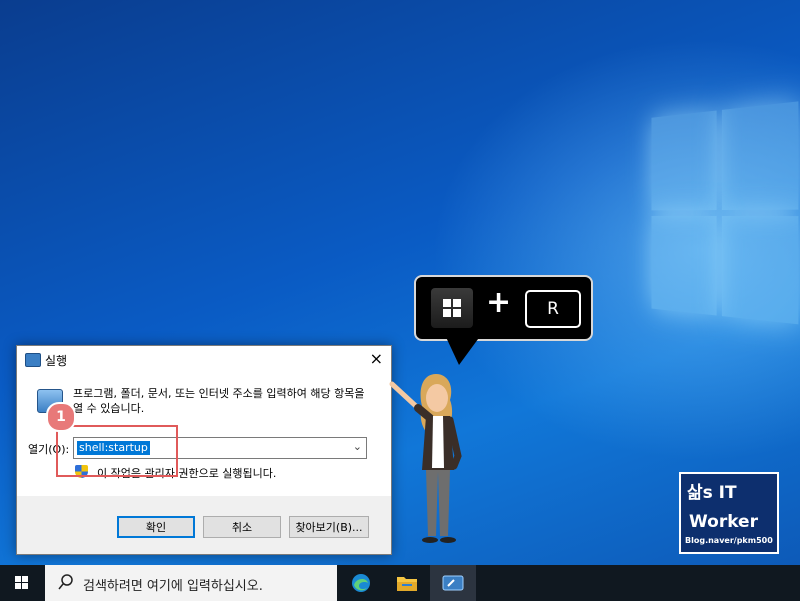  Describe the element at coordinates (33, 360) in the screenshot. I see `run-title-icon` at that location.